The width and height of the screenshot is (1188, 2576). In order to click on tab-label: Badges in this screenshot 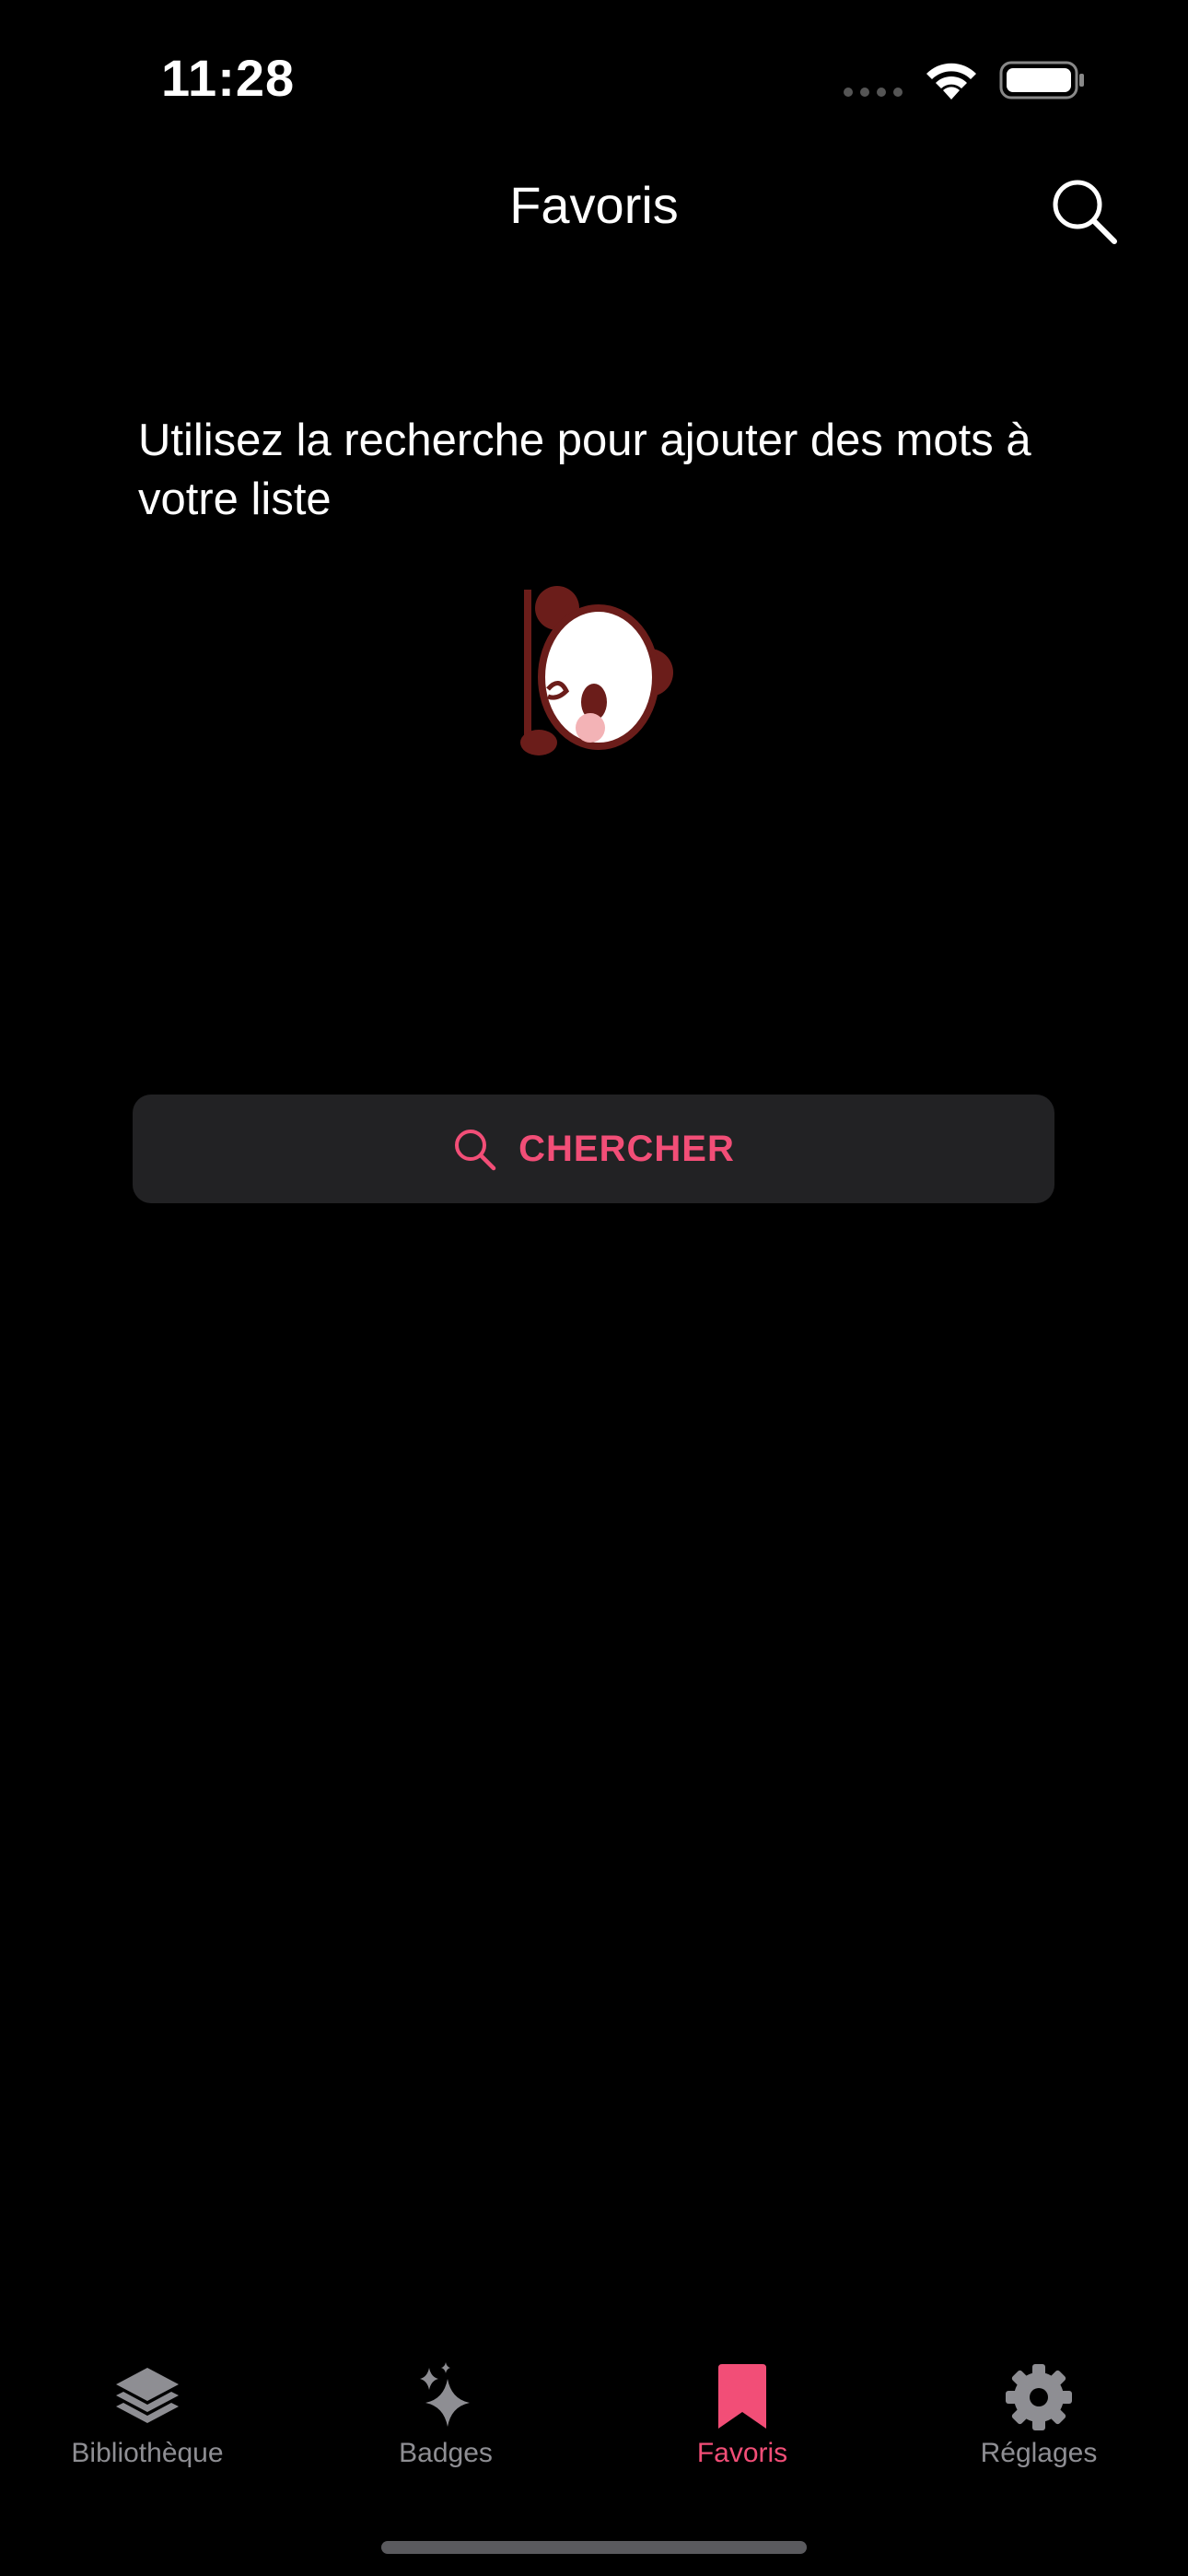, I will do `click(446, 2453)`.